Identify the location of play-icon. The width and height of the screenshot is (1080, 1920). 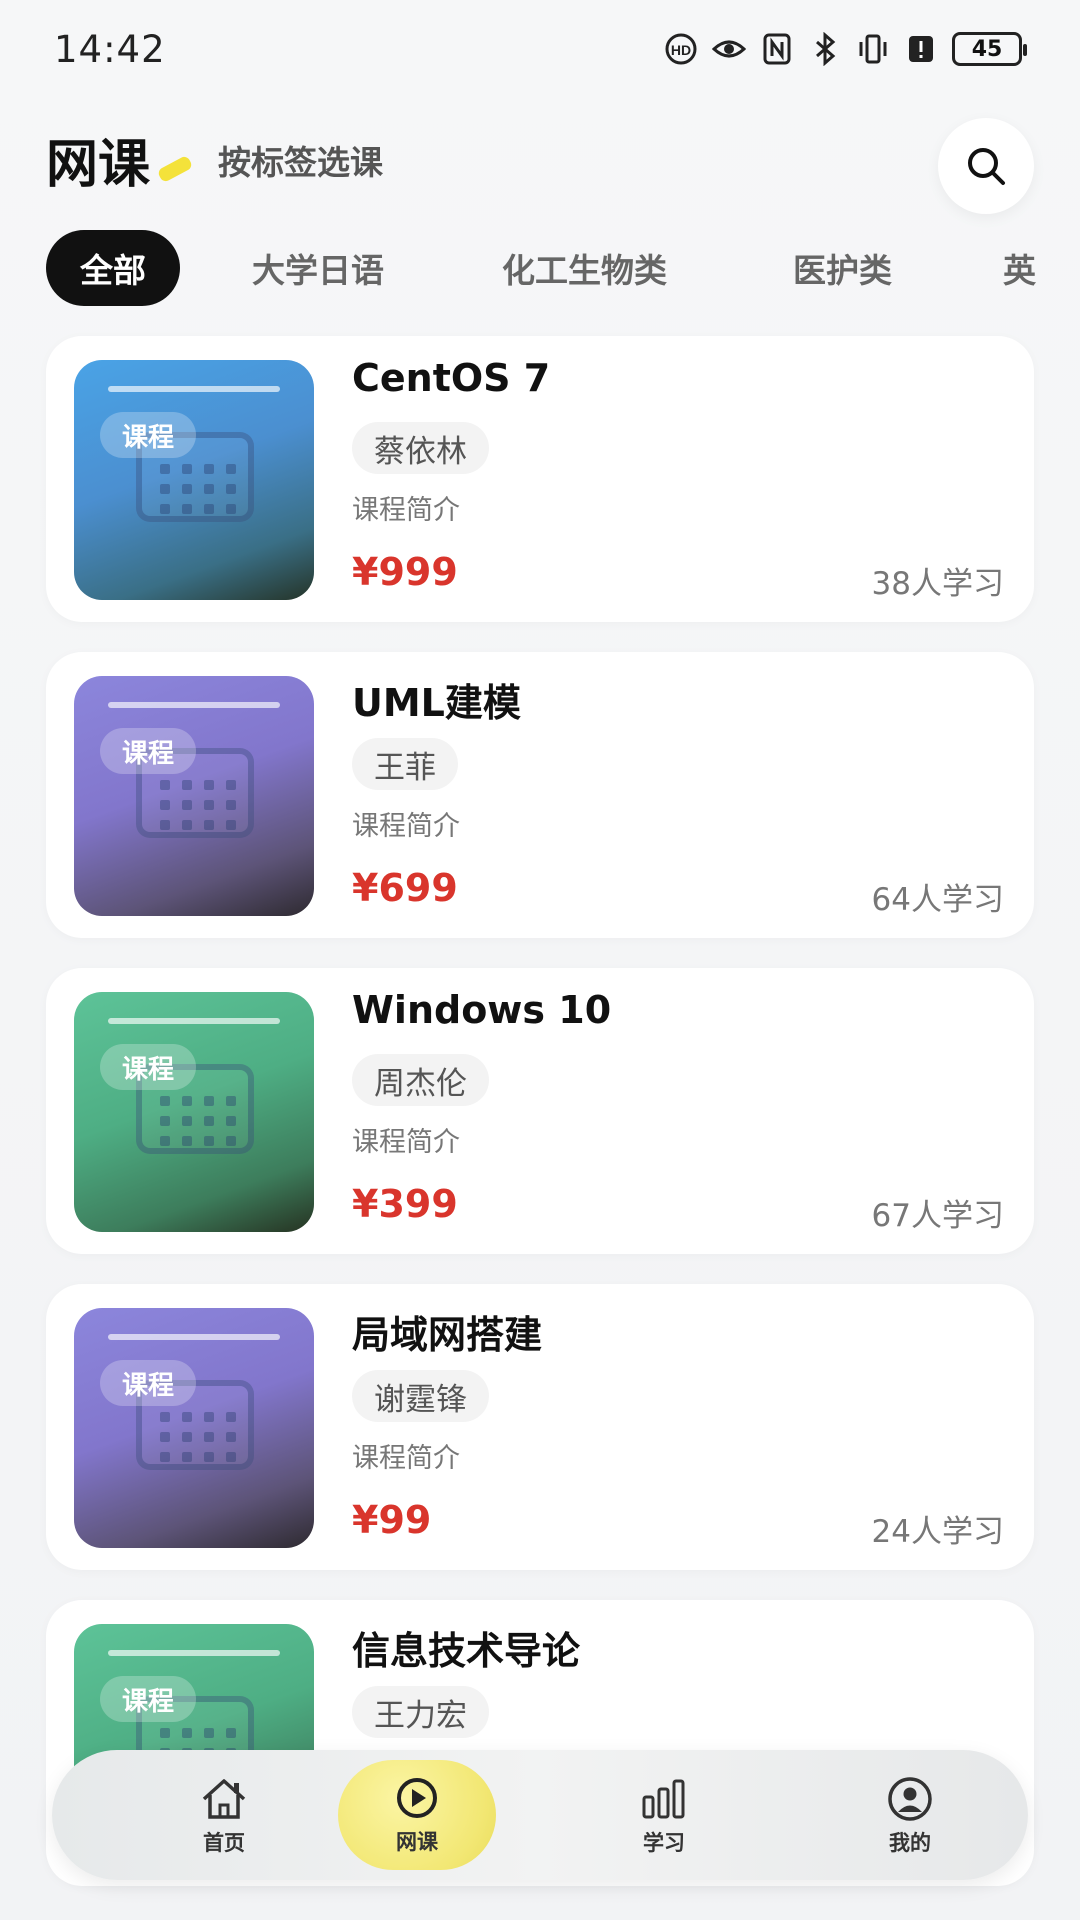
(417, 1798).